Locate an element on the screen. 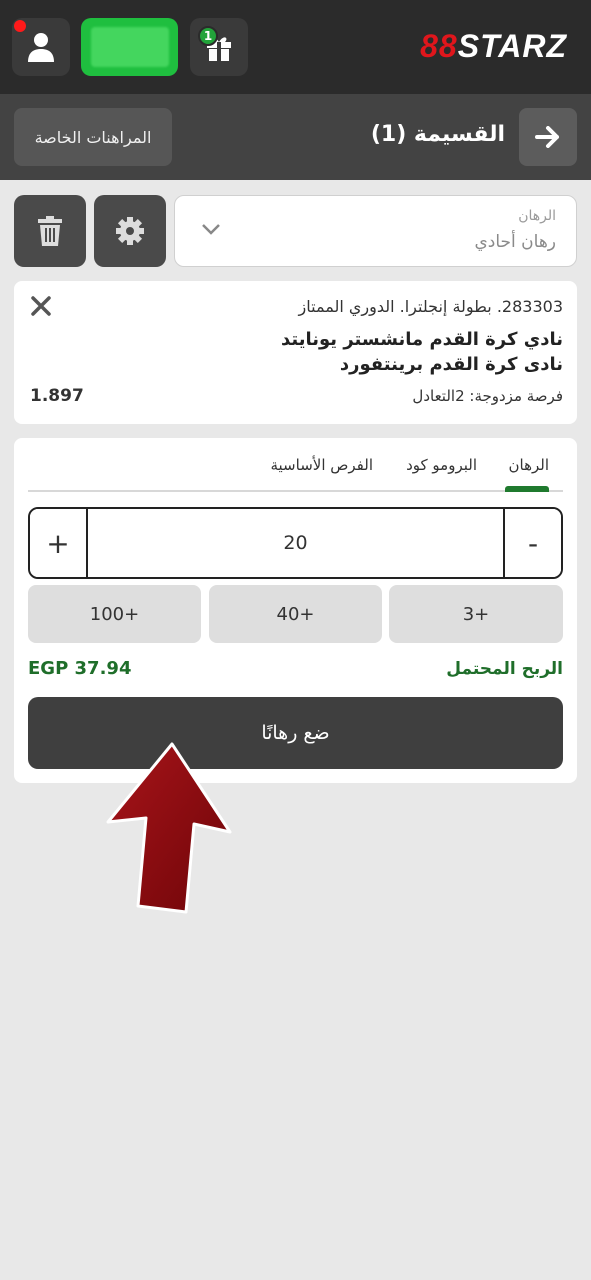 Image resolution: width=591 pixels, height=1280 pixels. user-icon is located at coordinates (41, 47).